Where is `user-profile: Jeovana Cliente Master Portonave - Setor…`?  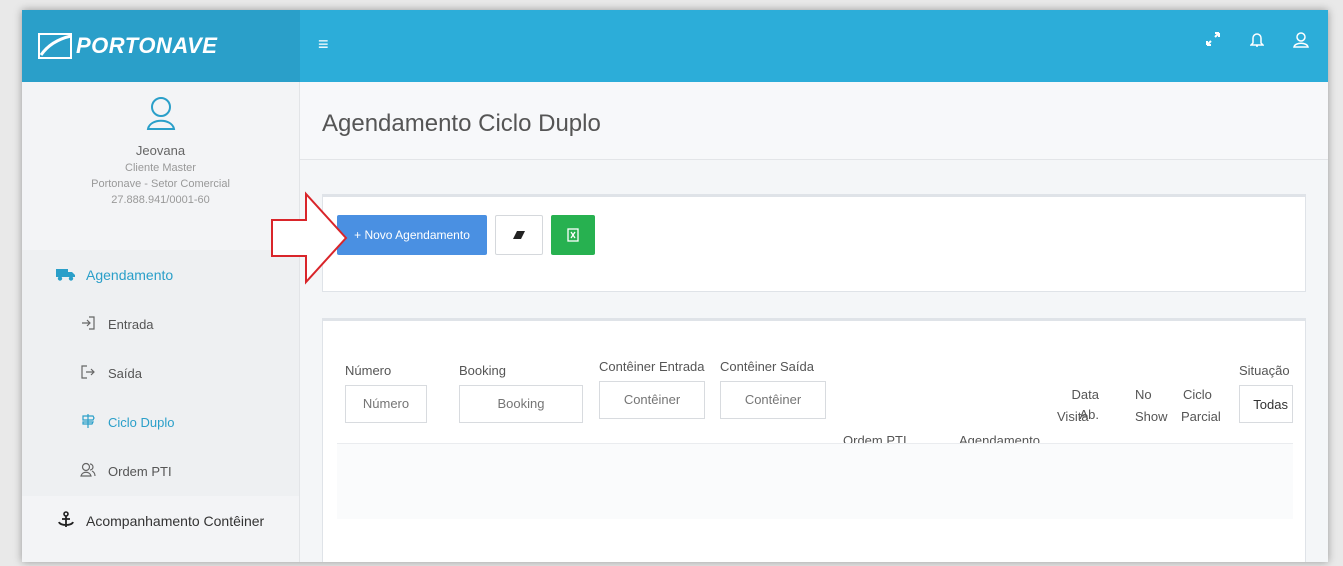 user-profile: Jeovana Cliente Master Portonave - Setor… is located at coordinates (160, 166).